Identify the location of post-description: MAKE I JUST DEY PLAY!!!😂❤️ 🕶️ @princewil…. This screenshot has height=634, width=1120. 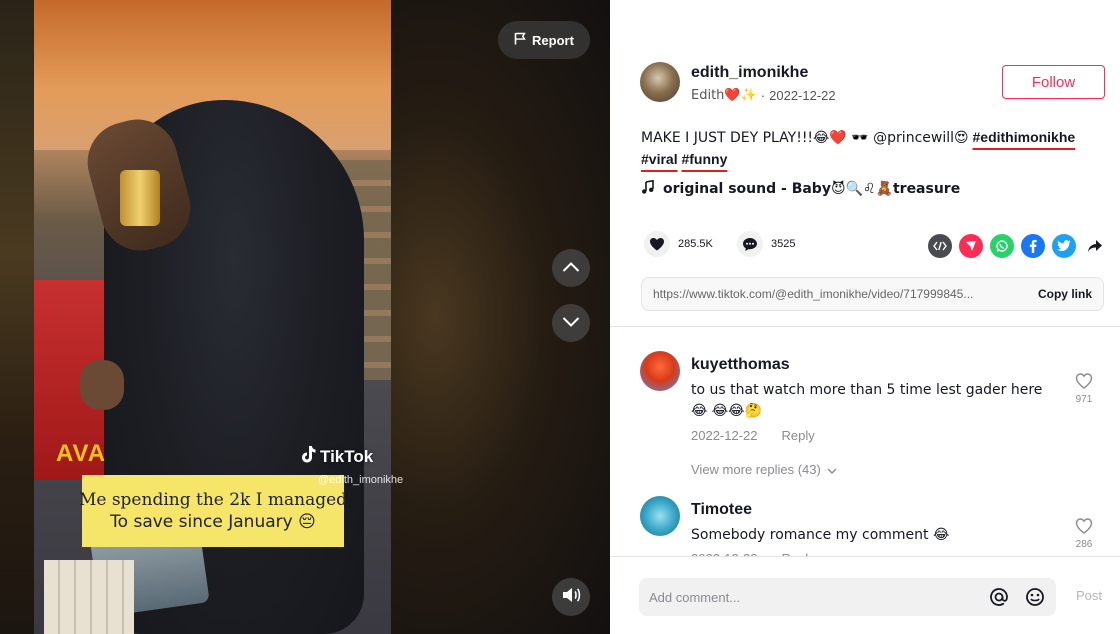
(876, 148).